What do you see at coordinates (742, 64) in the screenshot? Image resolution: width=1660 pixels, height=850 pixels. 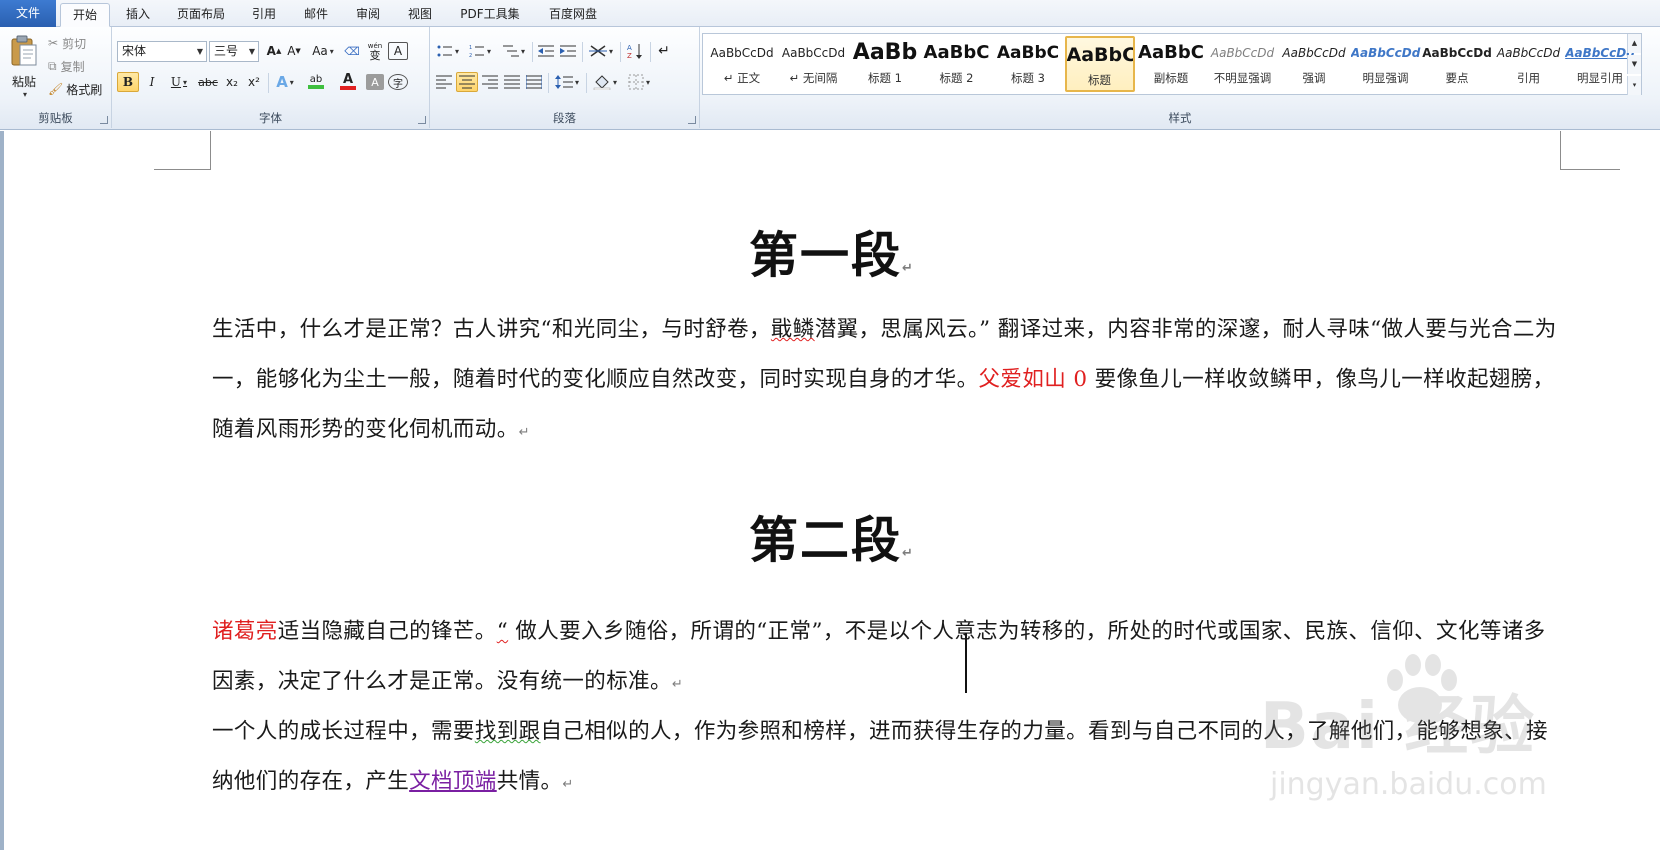 I see `style-item: AaBbCcDd ↵ 正文` at bounding box center [742, 64].